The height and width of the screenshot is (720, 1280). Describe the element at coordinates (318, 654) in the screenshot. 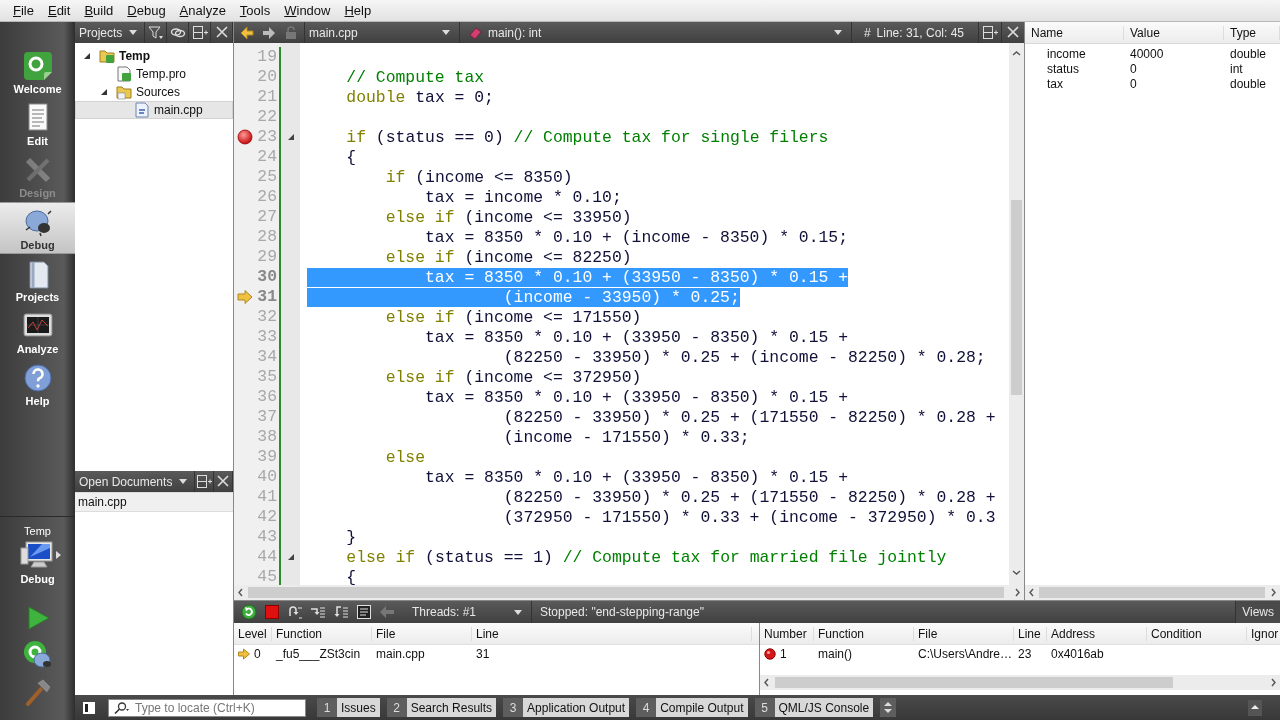

I see `table-cell-text: _fu5___ZSt3cin` at that location.